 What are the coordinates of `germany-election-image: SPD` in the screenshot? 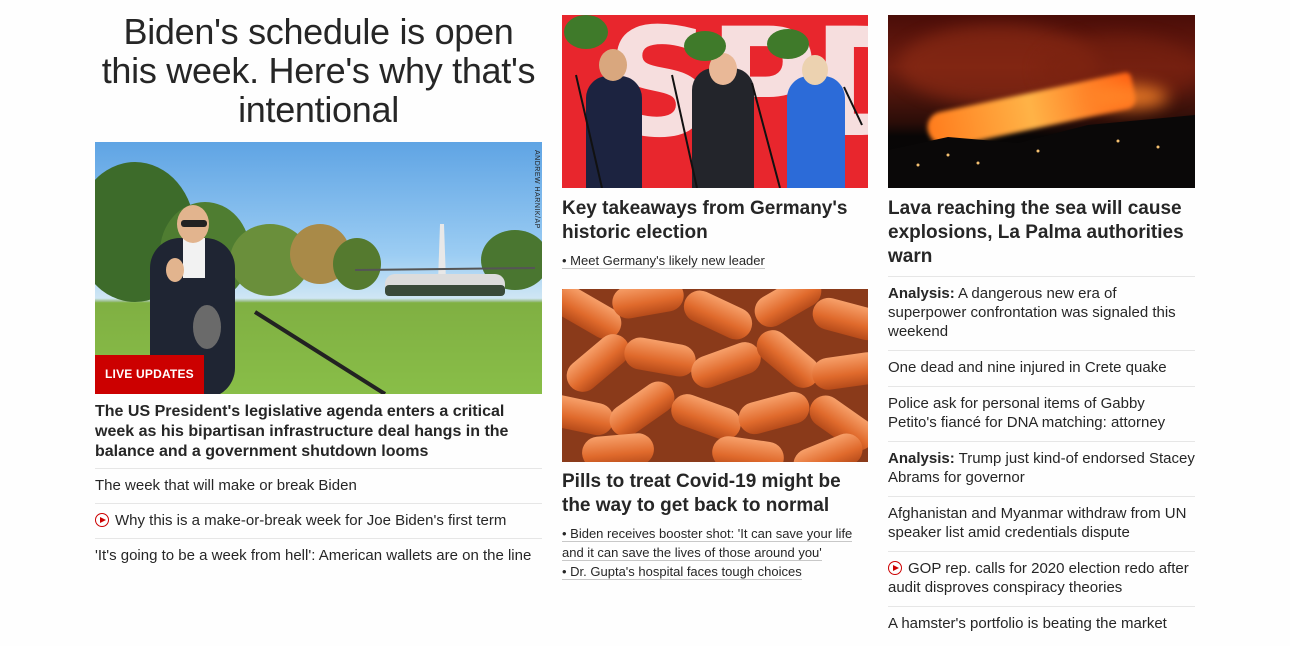 It's located at (715, 101).